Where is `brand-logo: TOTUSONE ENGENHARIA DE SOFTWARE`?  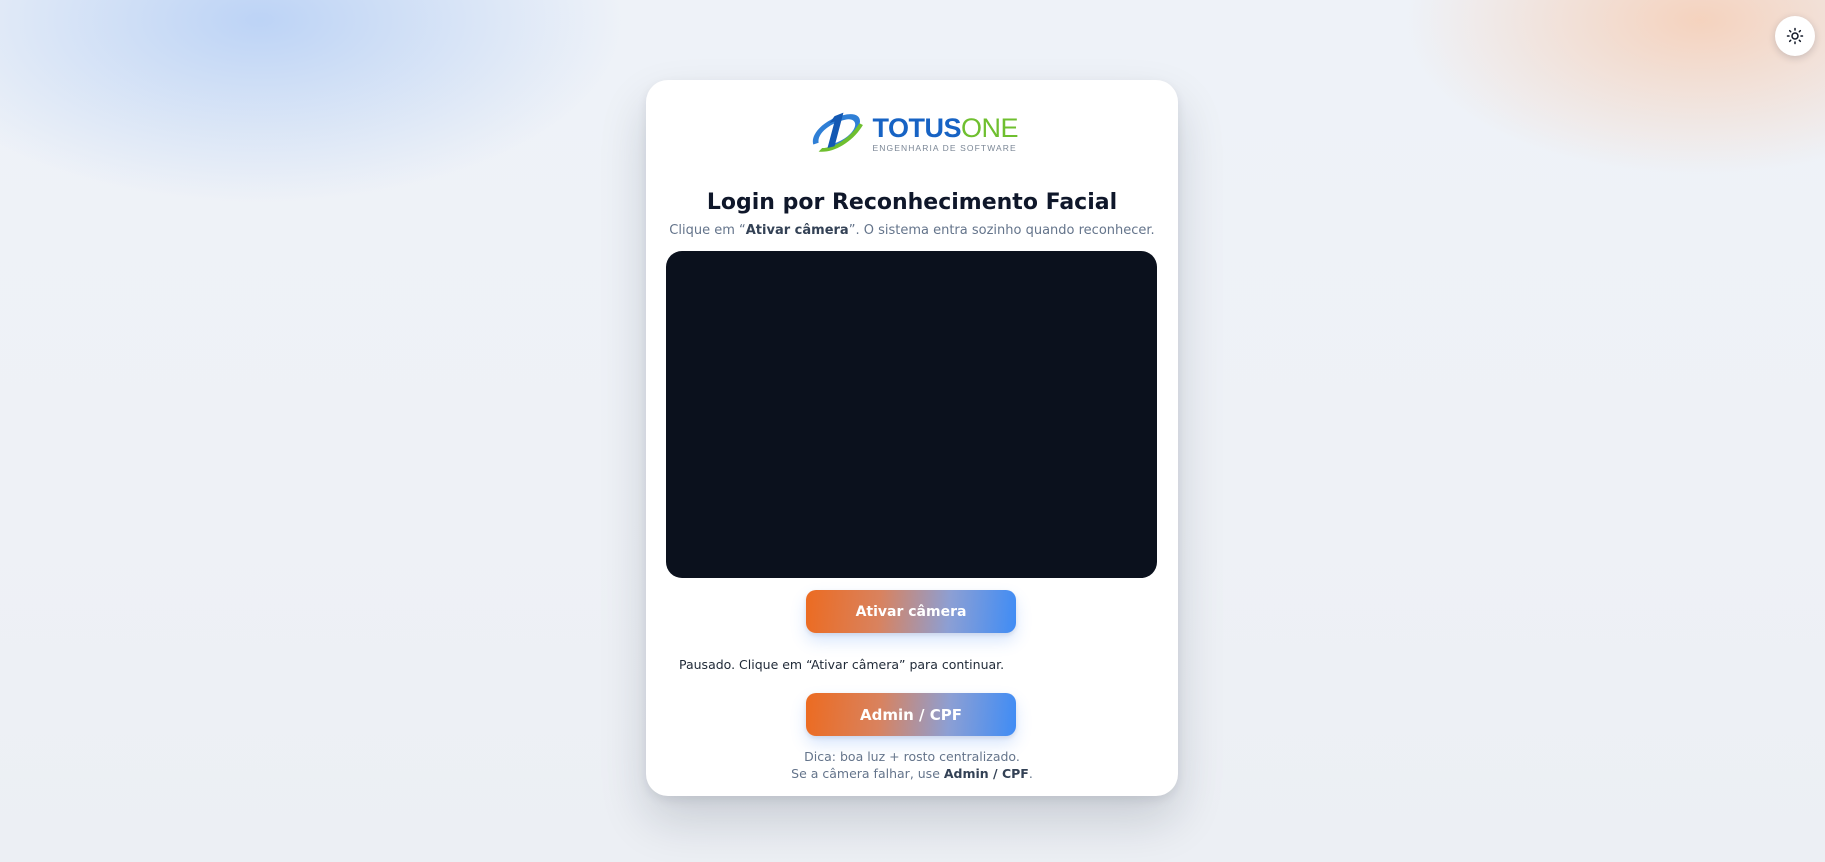 brand-logo: TOTUSONE ENGENHARIA DE SOFTWARE is located at coordinates (913, 133).